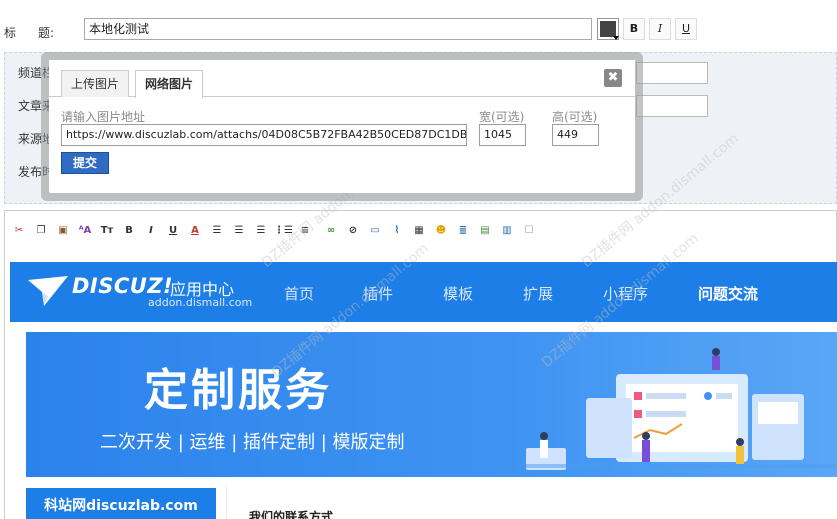 This screenshot has height=519, width=837. What do you see at coordinates (239, 231) in the screenshot?
I see `align-center-icon: ☰` at bounding box center [239, 231].